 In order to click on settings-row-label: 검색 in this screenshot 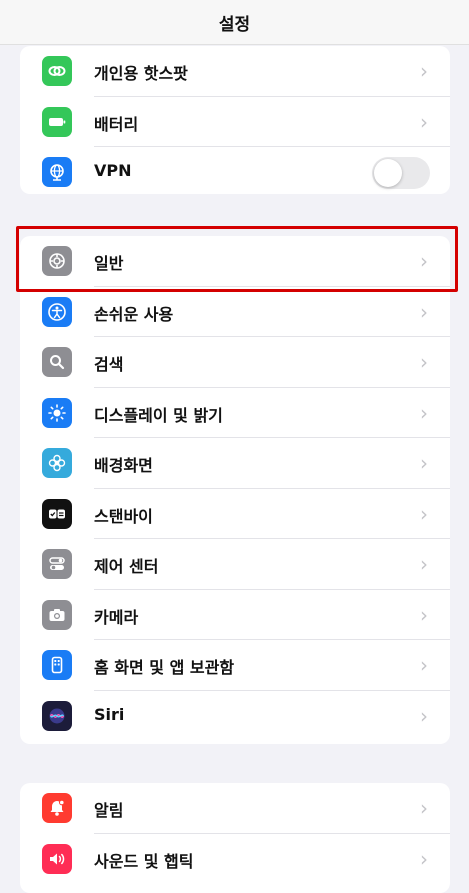, I will do `click(109, 364)`.